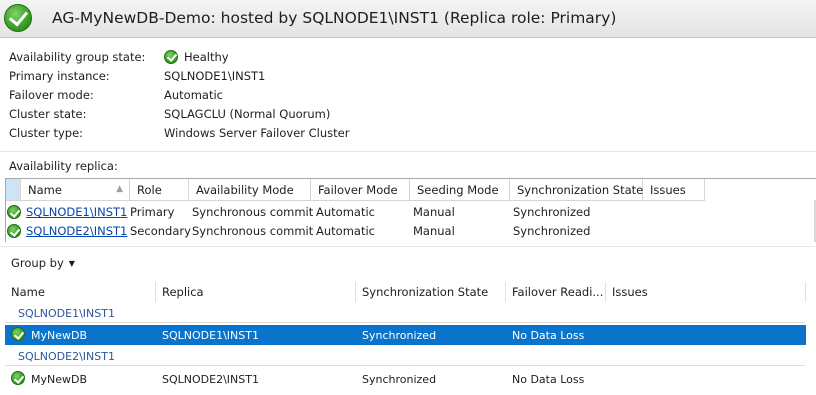 The width and height of the screenshot is (816, 395). I want to click on primary-instance-label: Primary instance:, so click(59, 76).